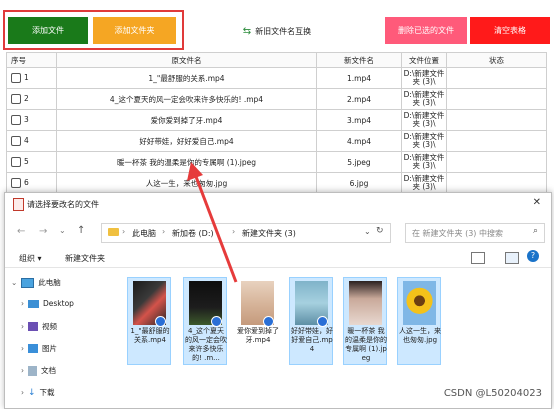  I want to click on annotation-arrow, so click(212, 222).